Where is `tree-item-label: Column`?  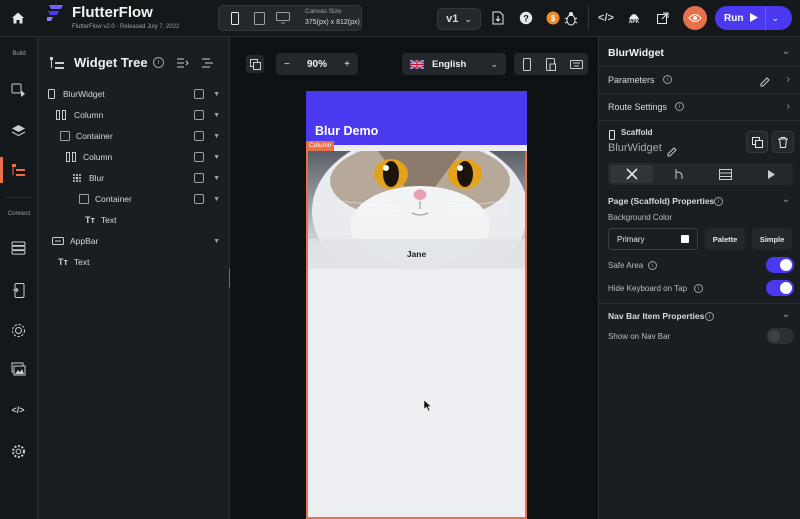
tree-item-label: Column is located at coordinates (98, 157).